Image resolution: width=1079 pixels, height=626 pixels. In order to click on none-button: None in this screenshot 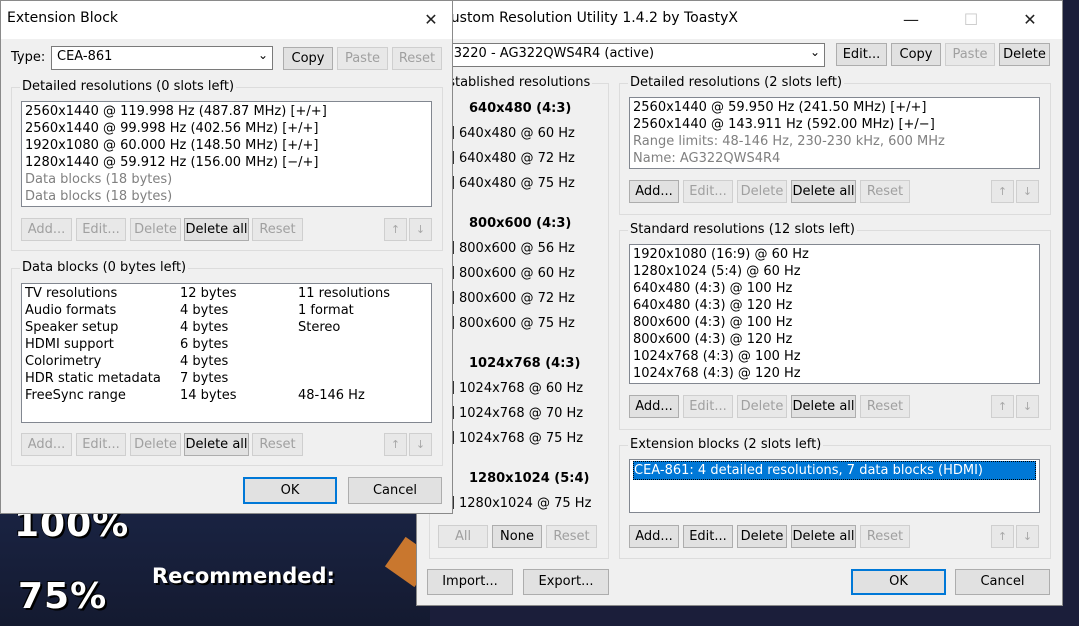, I will do `click(517, 536)`.